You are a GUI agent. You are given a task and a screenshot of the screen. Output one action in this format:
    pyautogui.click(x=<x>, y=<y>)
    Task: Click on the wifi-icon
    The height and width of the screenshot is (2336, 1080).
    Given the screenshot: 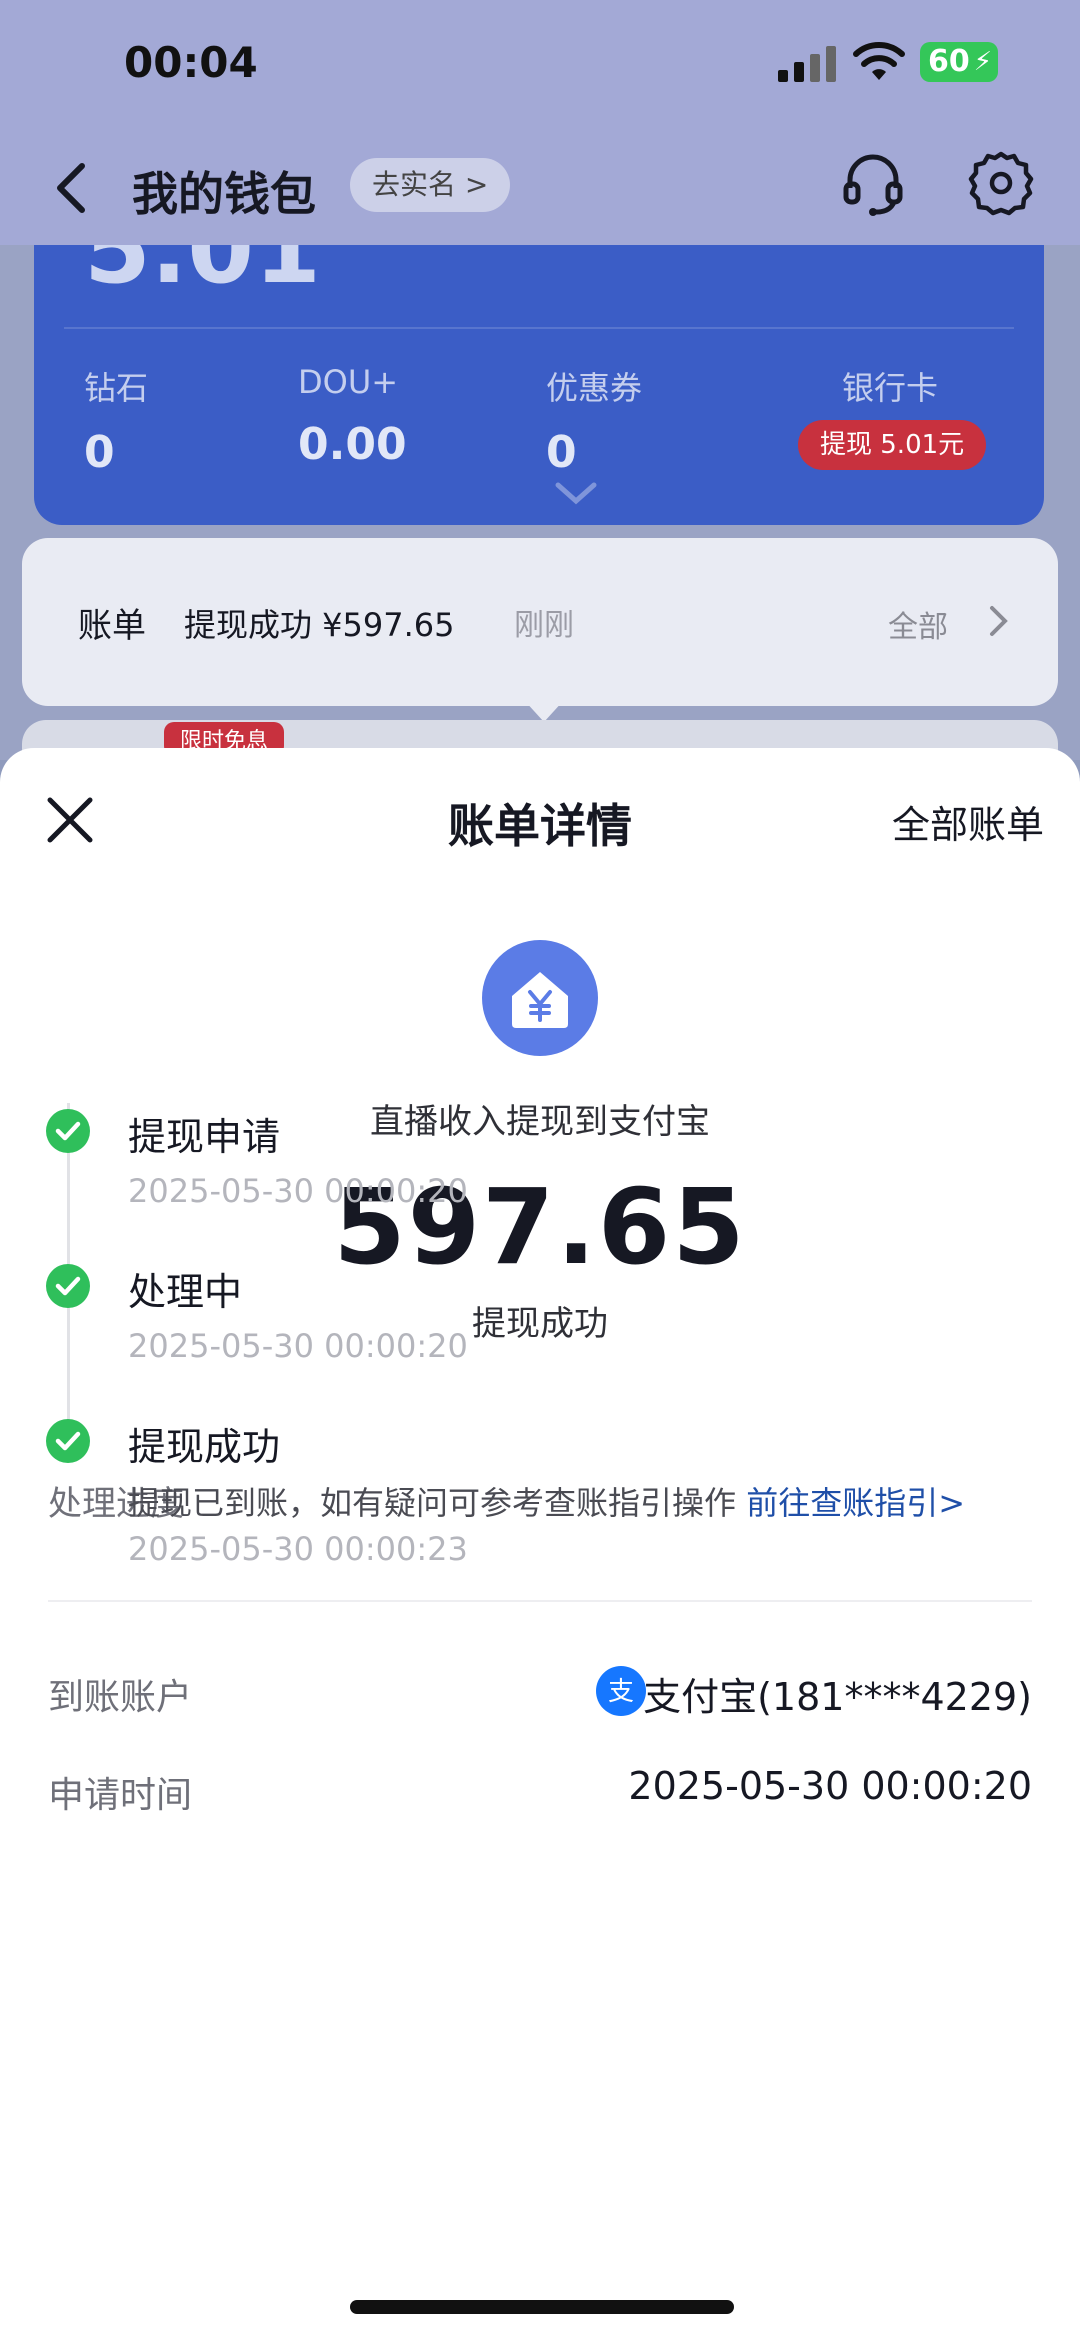 What is the action you would take?
    pyautogui.click(x=879, y=61)
    